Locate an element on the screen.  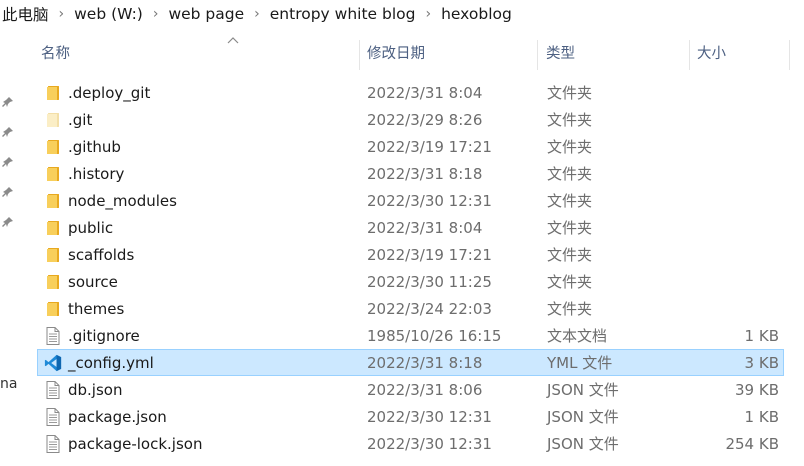
column-header-name-label: 名称 is located at coordinates (55, 53).